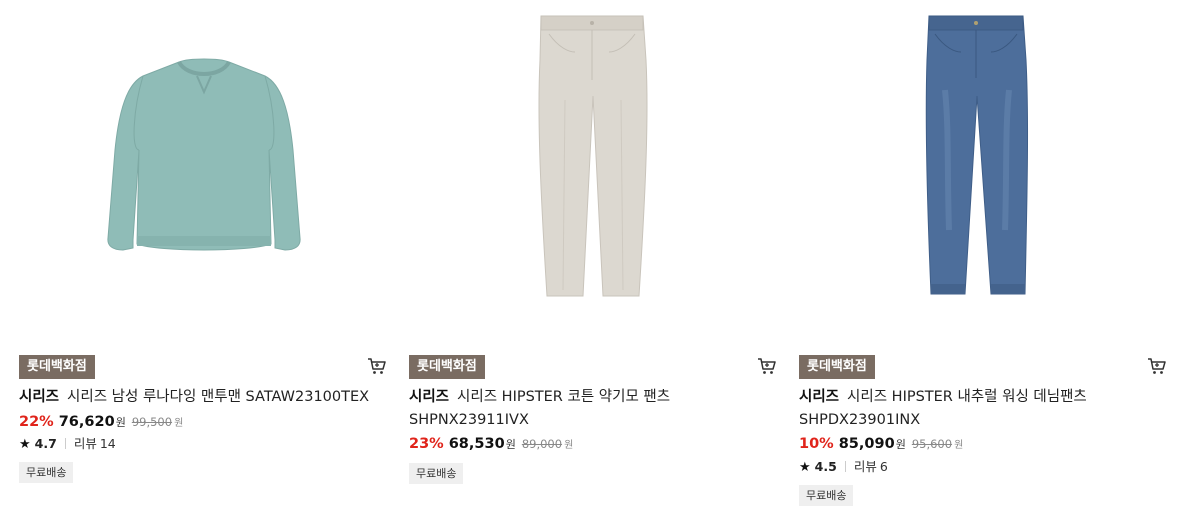 The height and width of the screenshot is (513, 1195). I want to click on review-count: 14, so click(107, 443).